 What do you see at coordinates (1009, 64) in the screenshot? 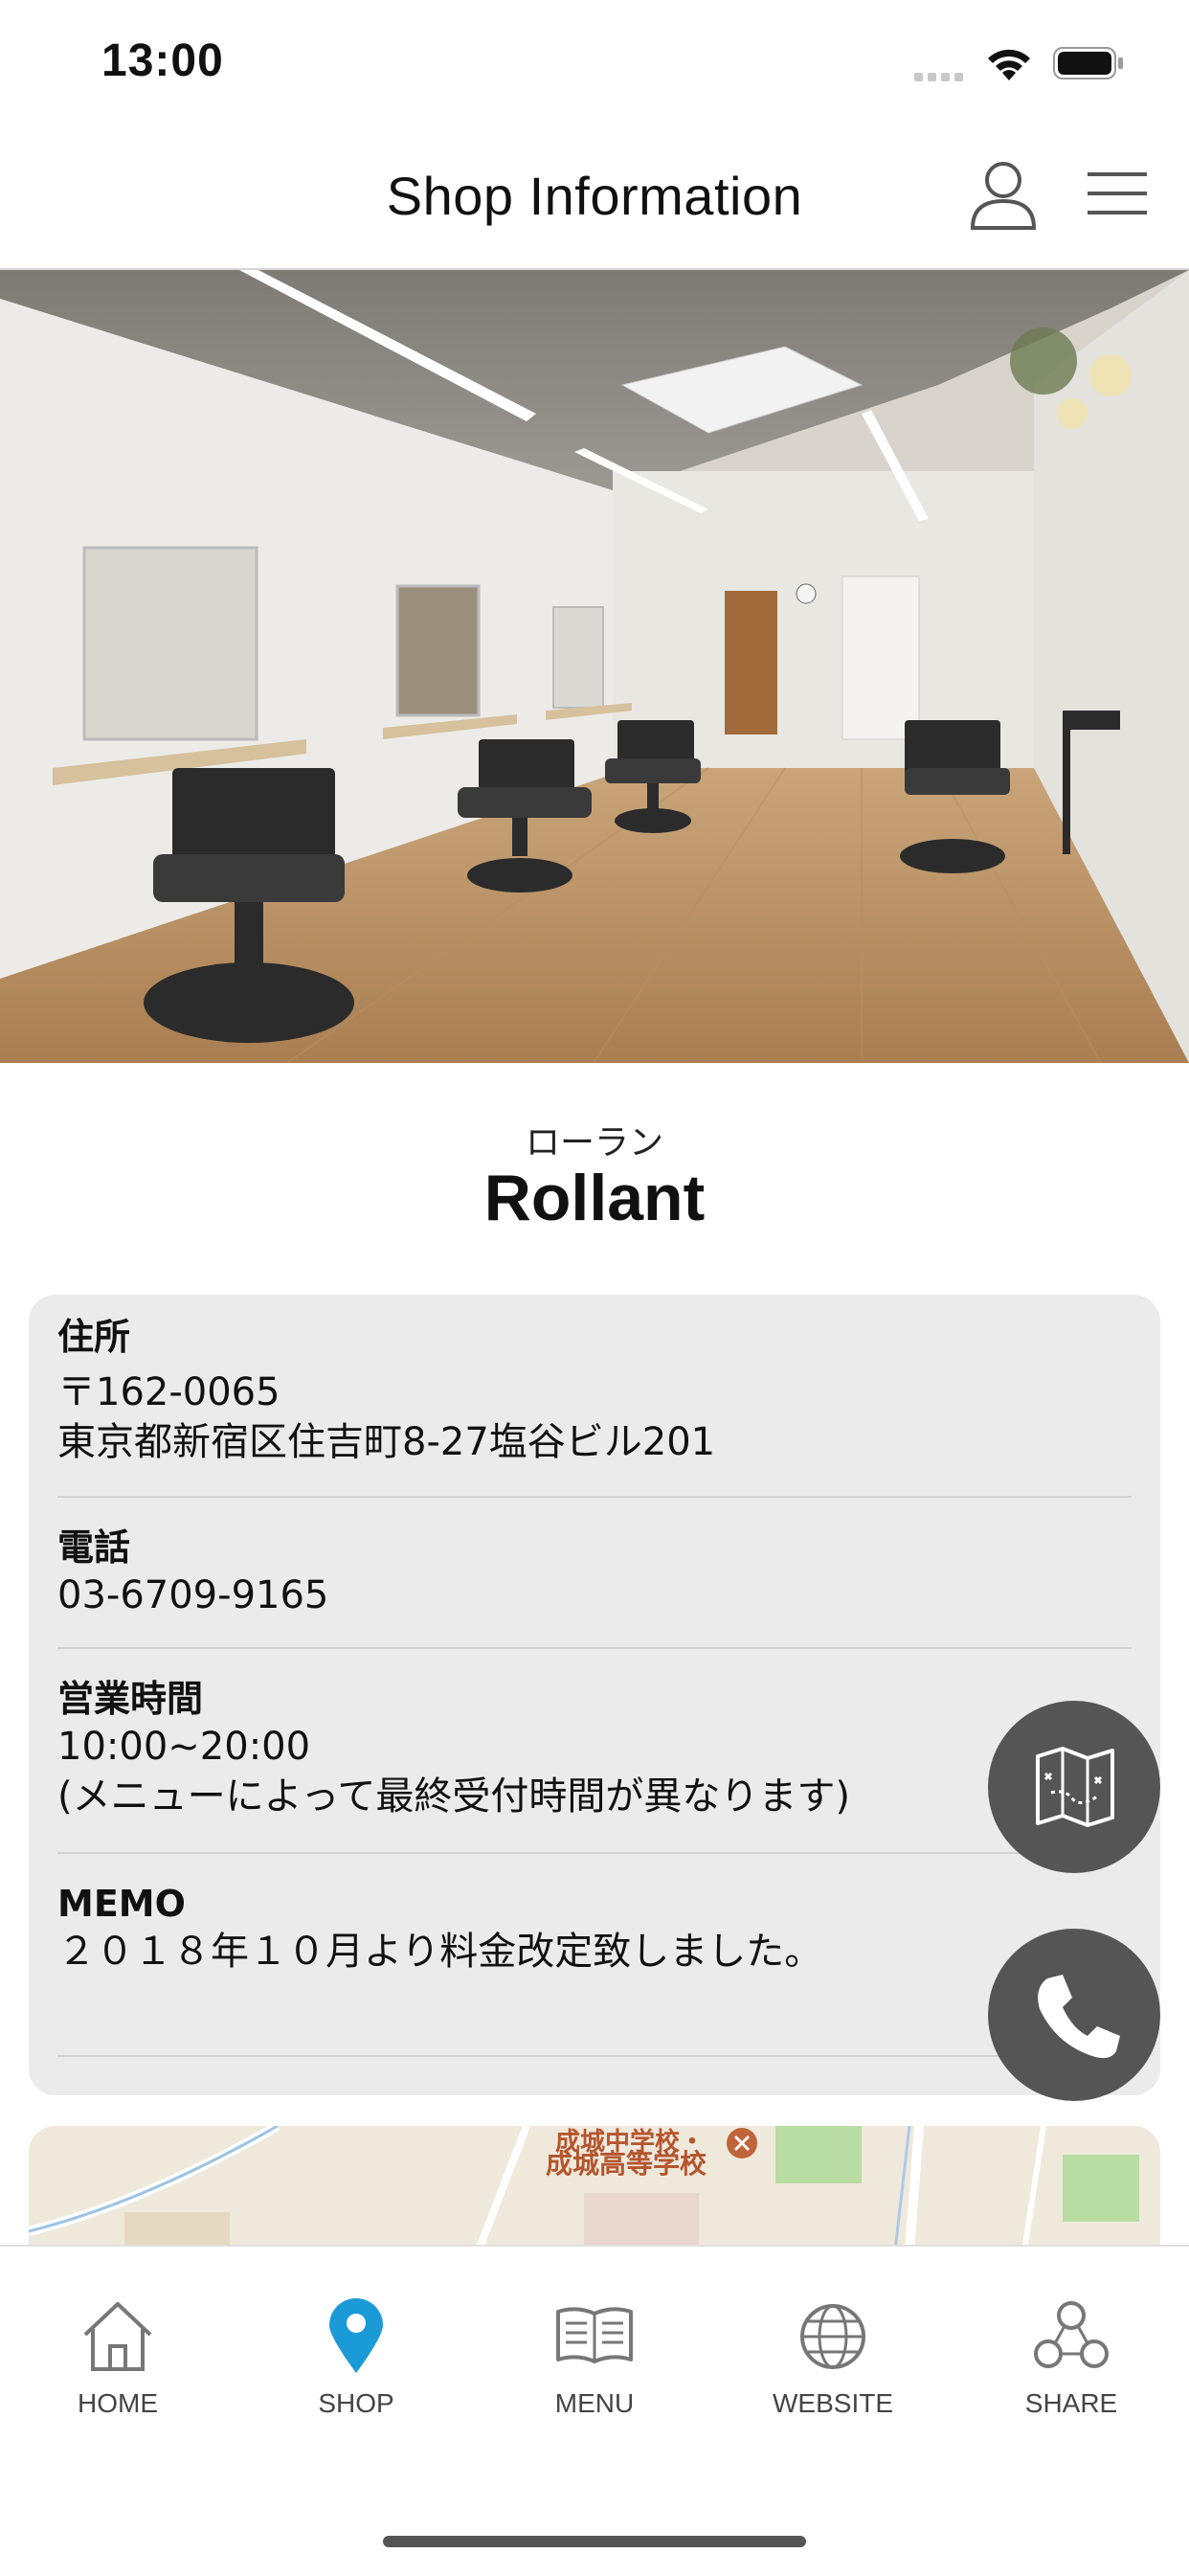
I see `wifi-icon` at bounding box center [1009, 64].